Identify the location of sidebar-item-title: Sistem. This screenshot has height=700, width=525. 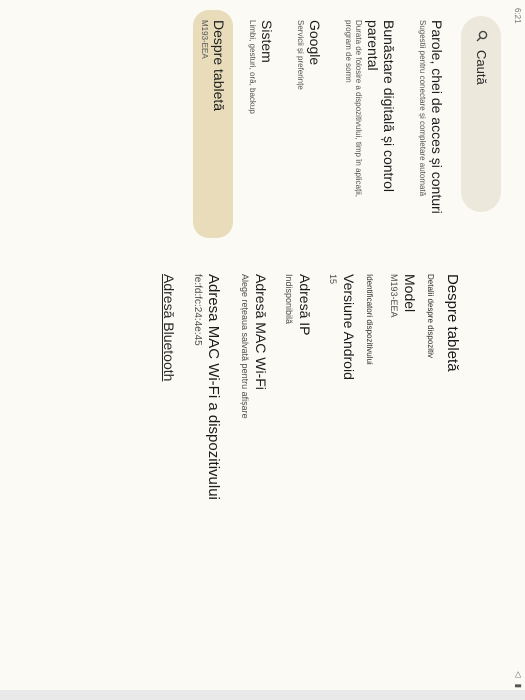
(267, 41).